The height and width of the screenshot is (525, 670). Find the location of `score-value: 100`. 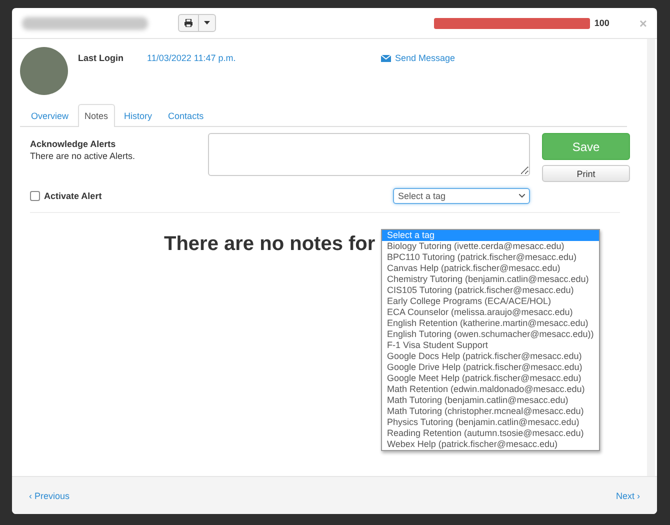

score-value: 100 is located at coordinates (602, 23).